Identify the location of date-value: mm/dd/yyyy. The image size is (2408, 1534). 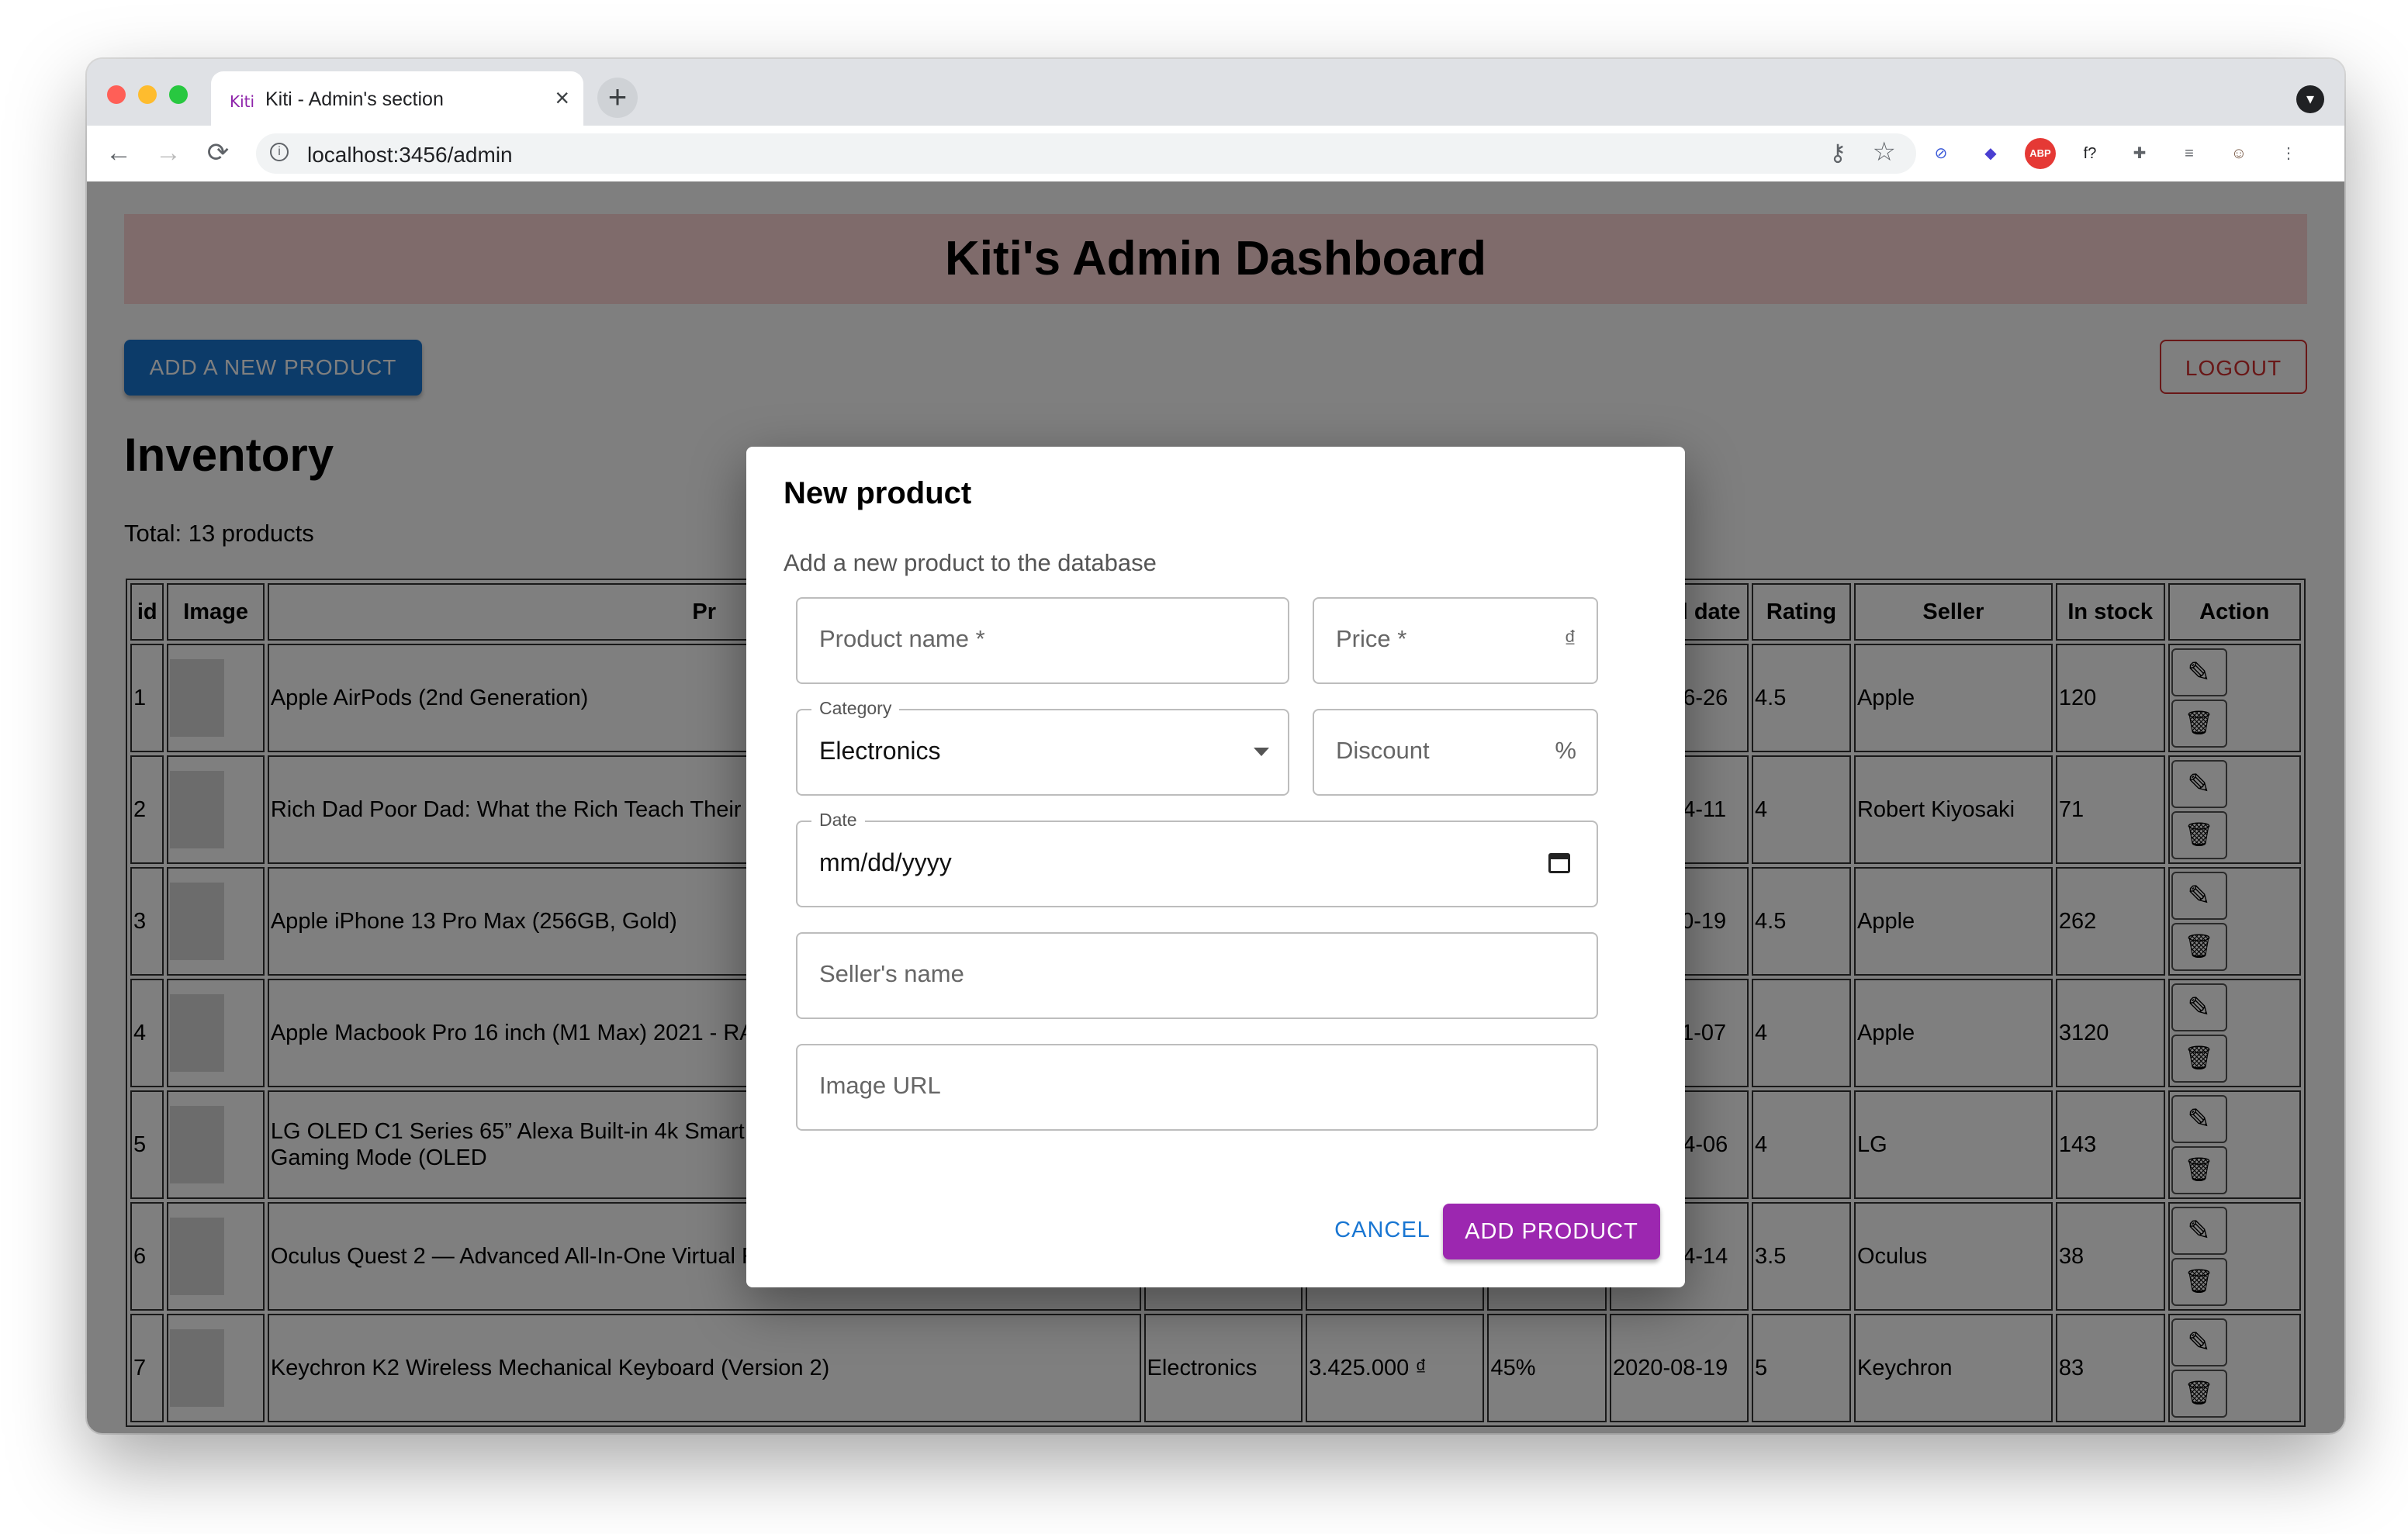
(885, 862).